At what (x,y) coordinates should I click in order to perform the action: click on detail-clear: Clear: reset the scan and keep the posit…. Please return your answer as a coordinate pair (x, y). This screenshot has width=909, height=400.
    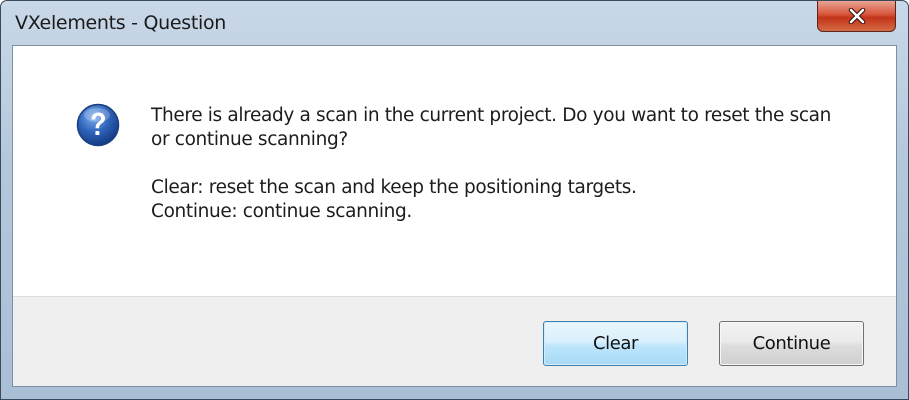
    Looking at the image, I should click on (394, 187).